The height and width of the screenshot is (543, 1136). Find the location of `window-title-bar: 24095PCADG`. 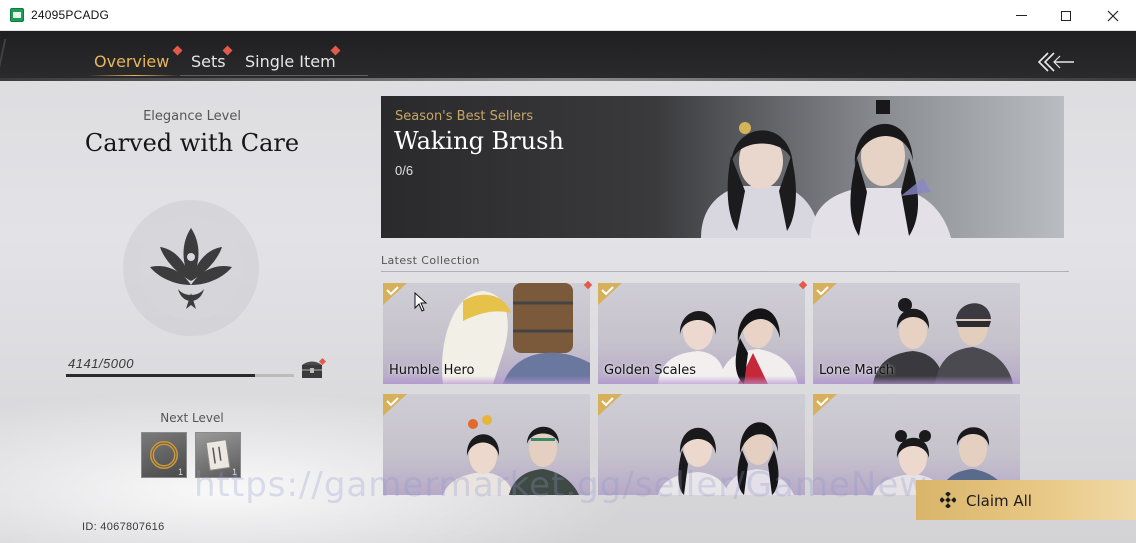

window-title-bar: 24095PCADG is located at coordinates (568, 15).